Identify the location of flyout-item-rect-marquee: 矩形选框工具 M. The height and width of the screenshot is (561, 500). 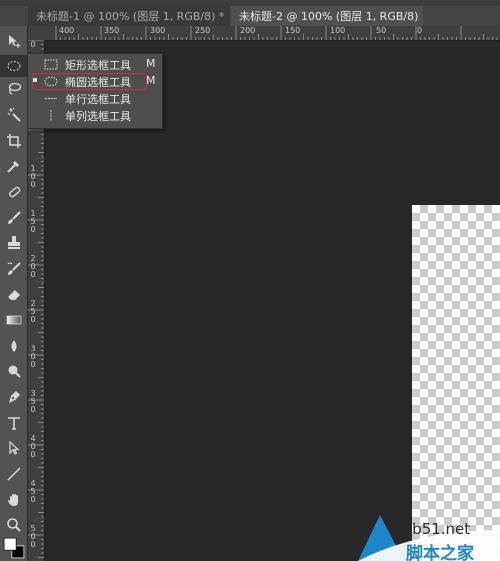
(95, 64).